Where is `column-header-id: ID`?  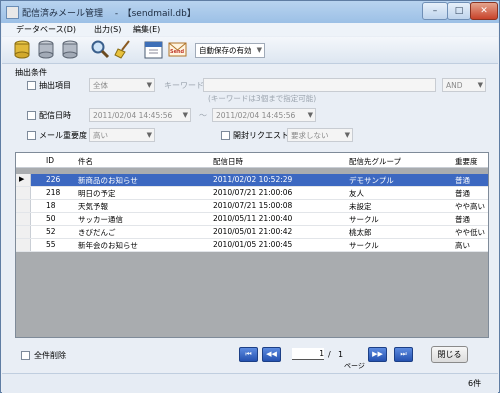 column-header-id: ID is located at coordinates (50, 160).